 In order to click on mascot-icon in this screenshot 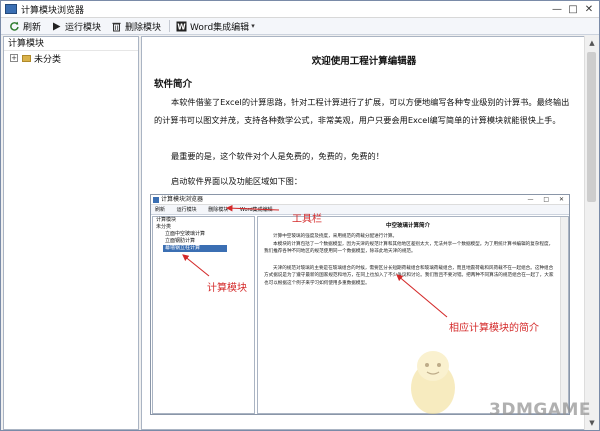, I will do `click(433, 382)`.